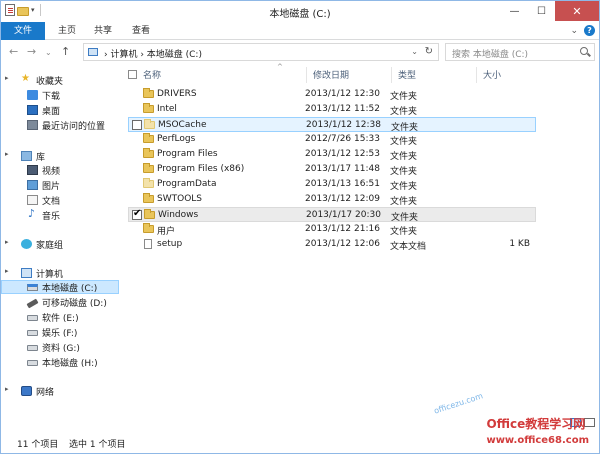  I want to click on tab-view: 查看, so click(141, 31).